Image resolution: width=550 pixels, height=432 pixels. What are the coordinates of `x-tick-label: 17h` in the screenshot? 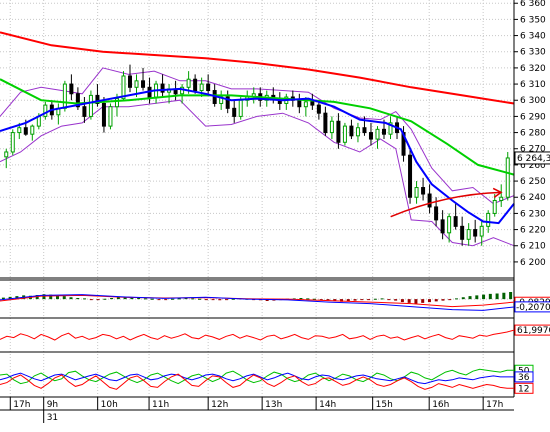 It's located at (21, 405).